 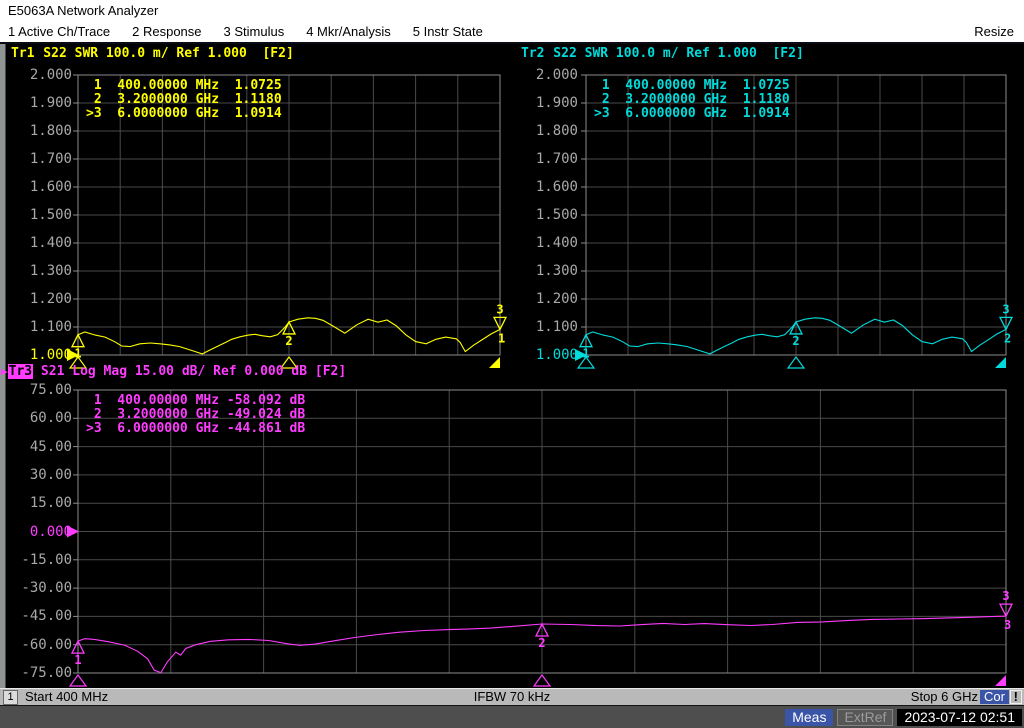 What do you see at coordinates (556, 243) in the screenshot?
I see `tr2-y-axis-label: 1.400` at bounding box center [556, 243].